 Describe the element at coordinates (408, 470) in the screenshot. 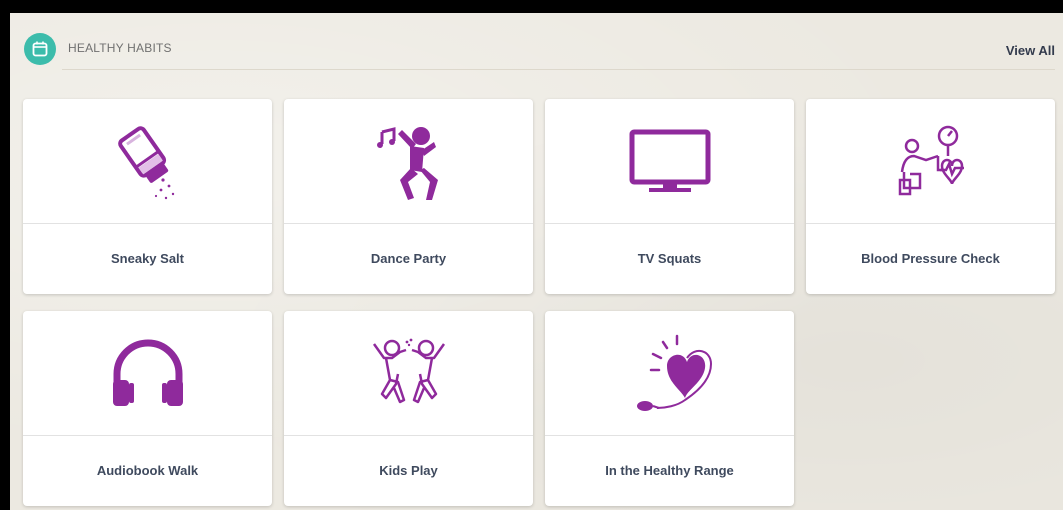

I see `card-label: Kids Play` at that location.